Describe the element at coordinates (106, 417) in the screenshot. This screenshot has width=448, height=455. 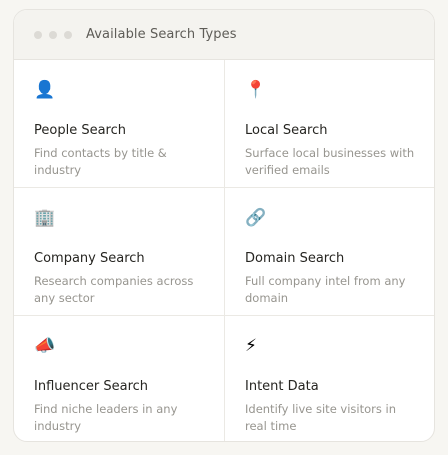
I see `search-type-description: Find niche leaders in any industry` at that location.